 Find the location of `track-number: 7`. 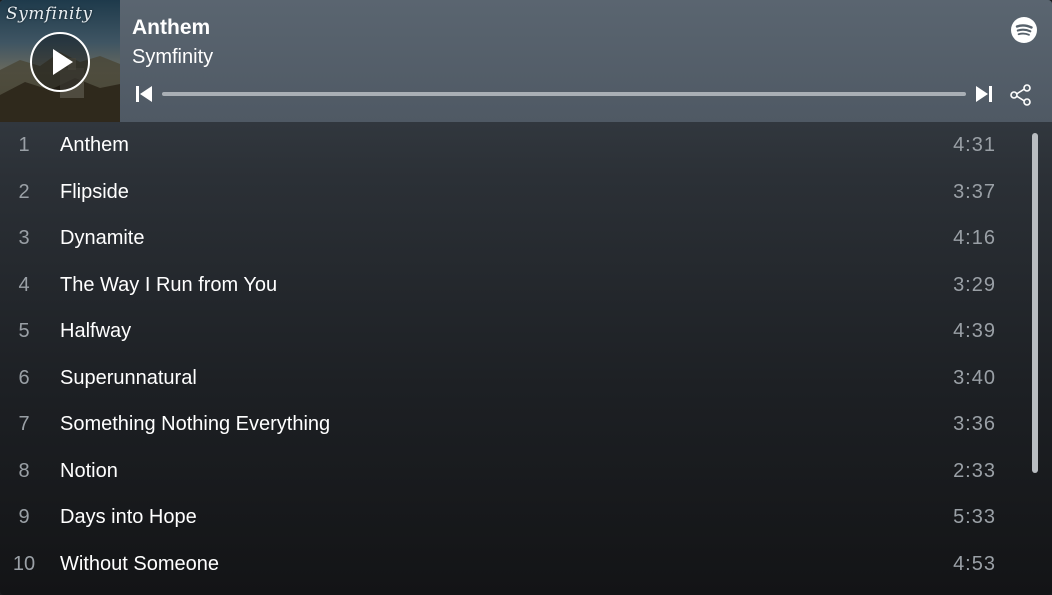

track-number: 7 is located at coordinates (24, 424).